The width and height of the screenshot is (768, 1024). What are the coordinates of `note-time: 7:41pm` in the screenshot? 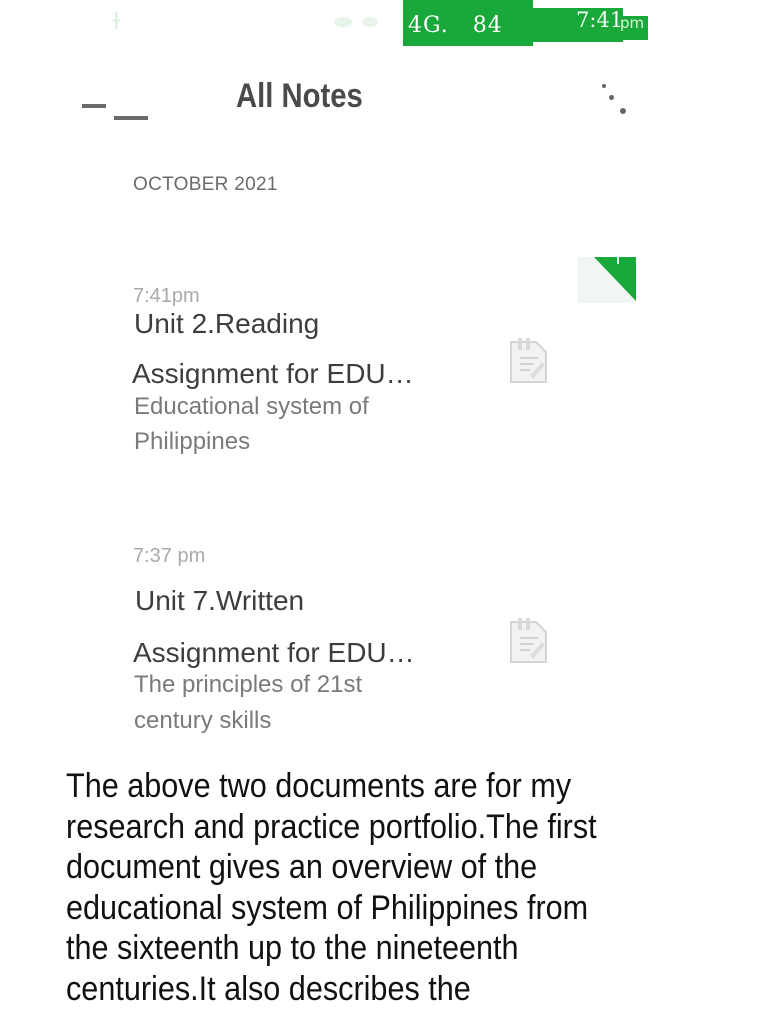 It's located at (166, 296).